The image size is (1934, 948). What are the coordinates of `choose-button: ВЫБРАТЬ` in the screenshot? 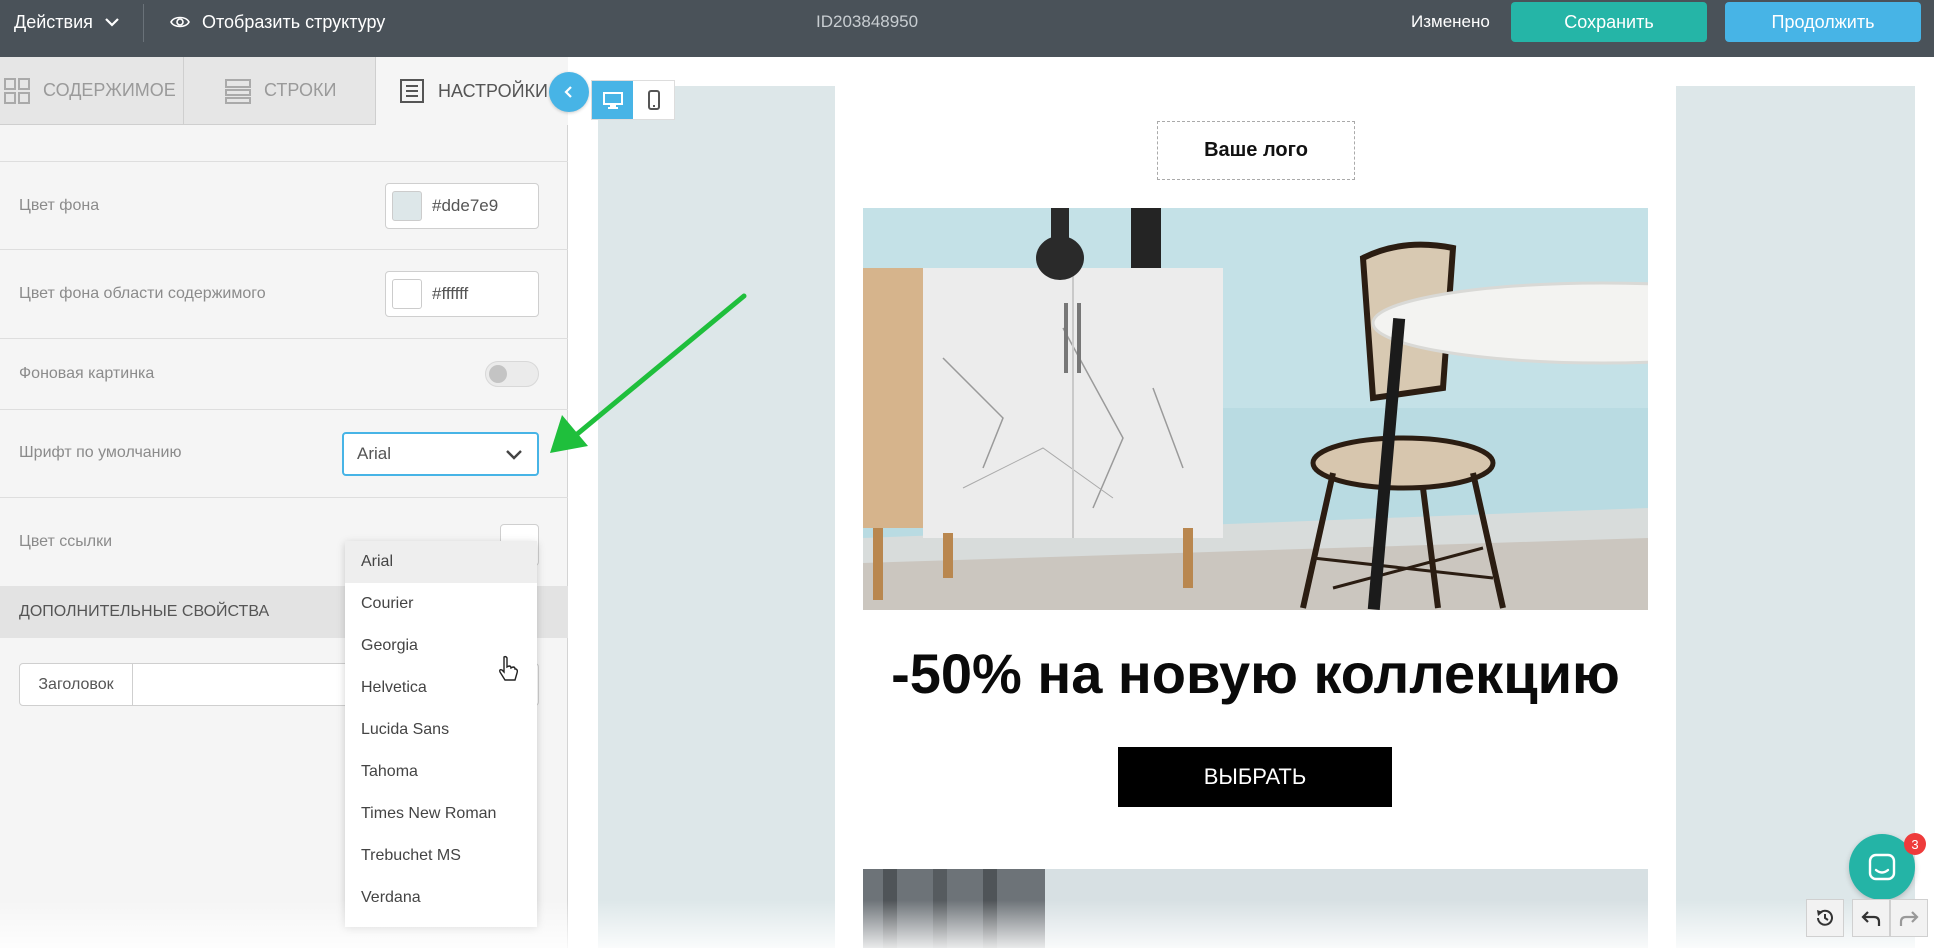 It's located at (1255, 777).